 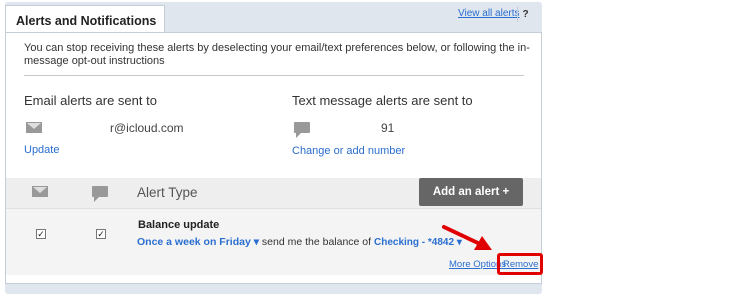 What do you see at coordinates (34, 127) in the screenshot?
I see `mail-icon` at bounding box center [34, 127].